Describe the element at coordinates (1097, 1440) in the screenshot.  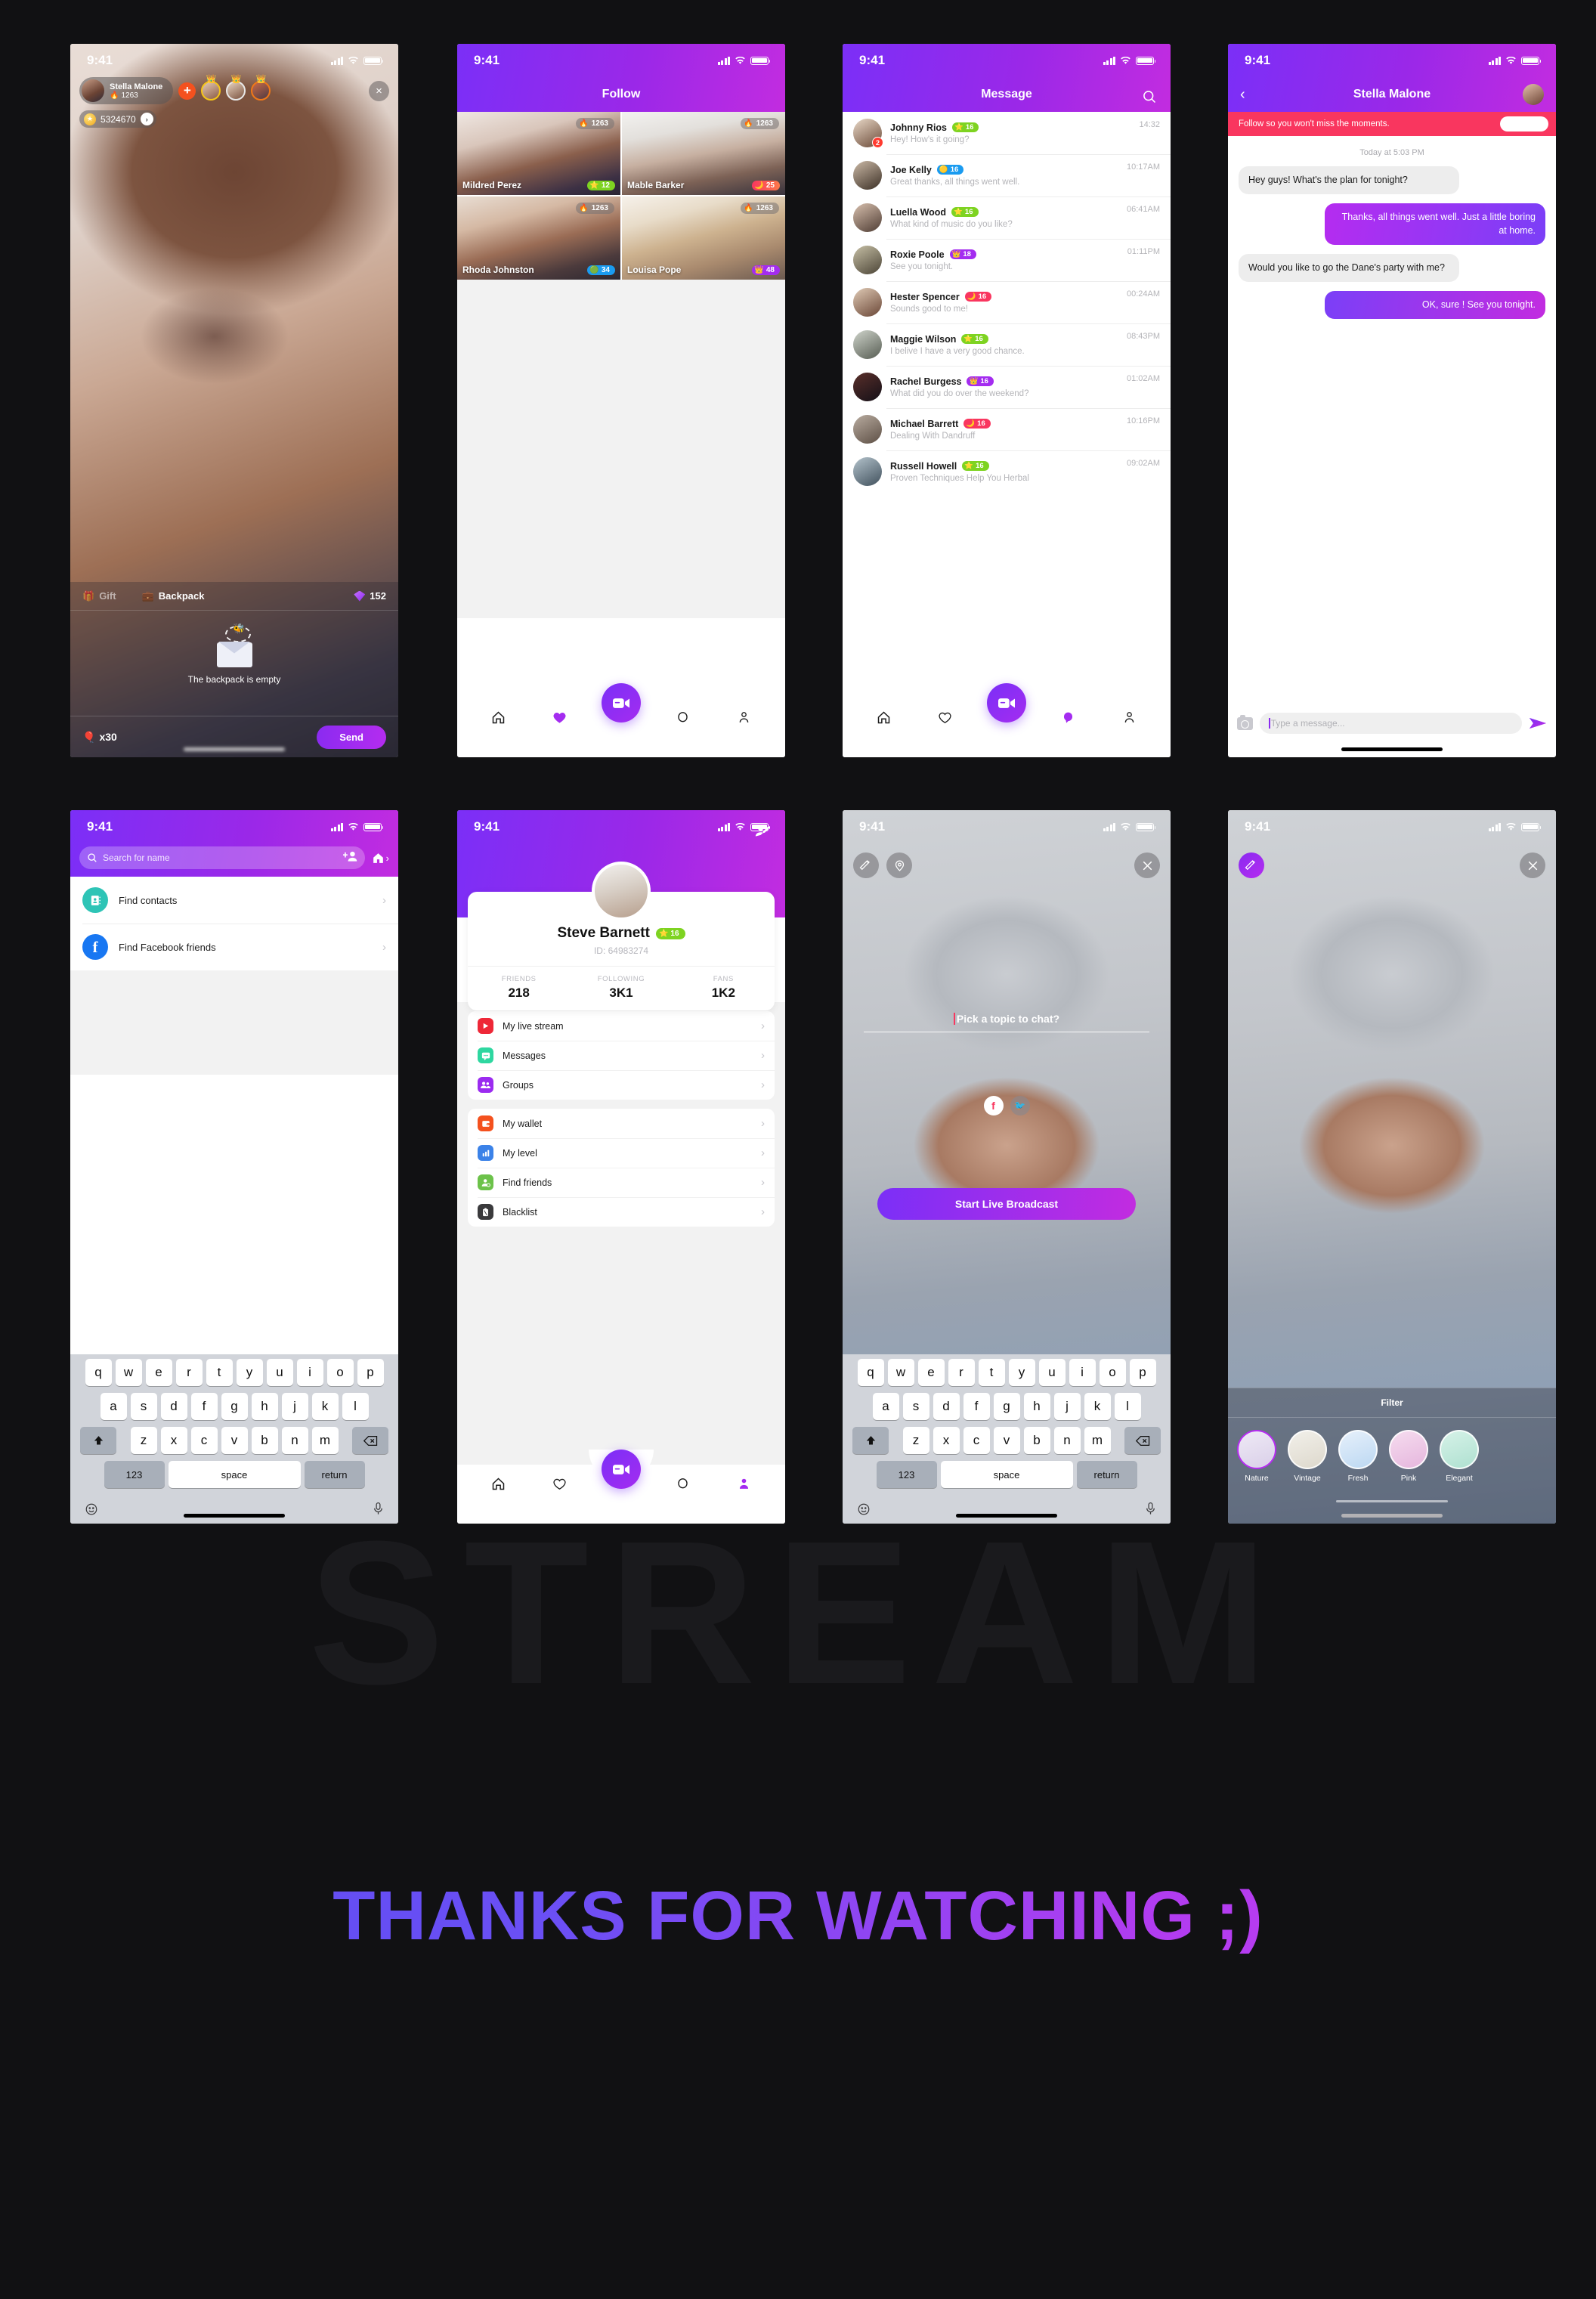
I see `key-m: m` at that location.